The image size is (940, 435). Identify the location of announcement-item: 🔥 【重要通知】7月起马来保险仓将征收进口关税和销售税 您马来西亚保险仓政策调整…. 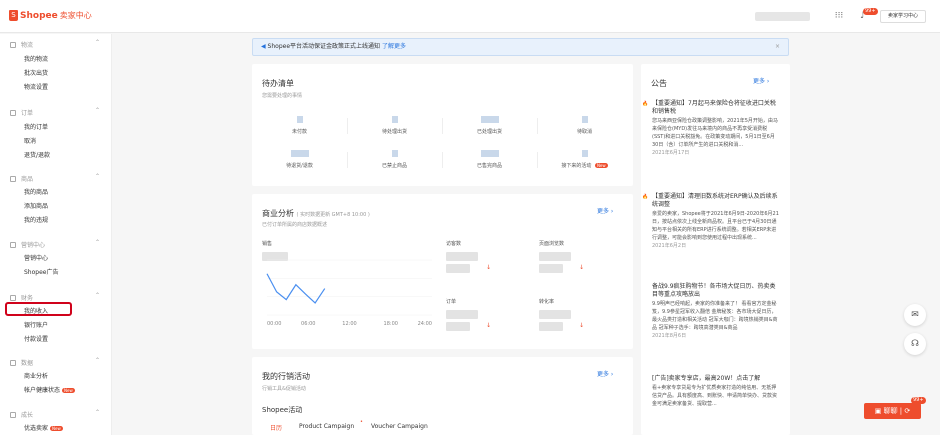
(711, 128).